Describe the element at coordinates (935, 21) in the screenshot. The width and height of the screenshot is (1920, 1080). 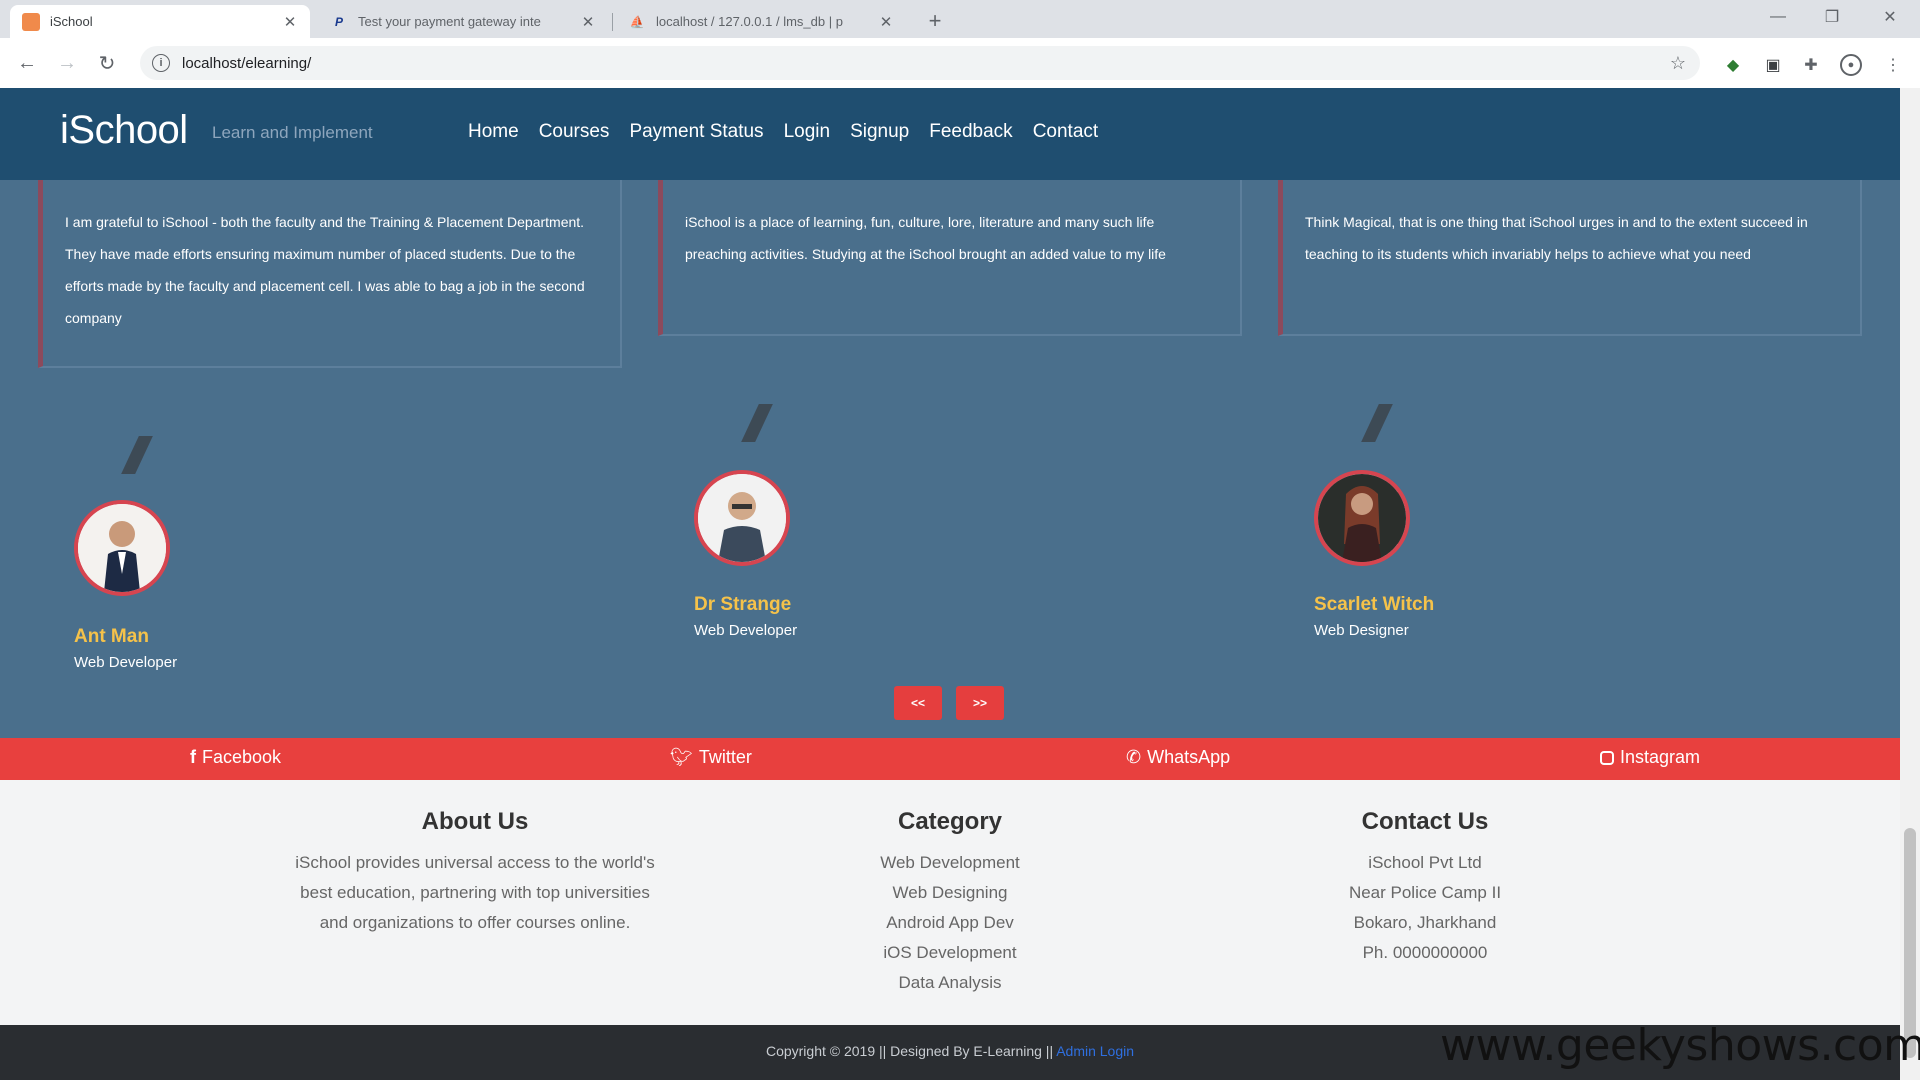
I see `new-tab-icon: +` at that location.